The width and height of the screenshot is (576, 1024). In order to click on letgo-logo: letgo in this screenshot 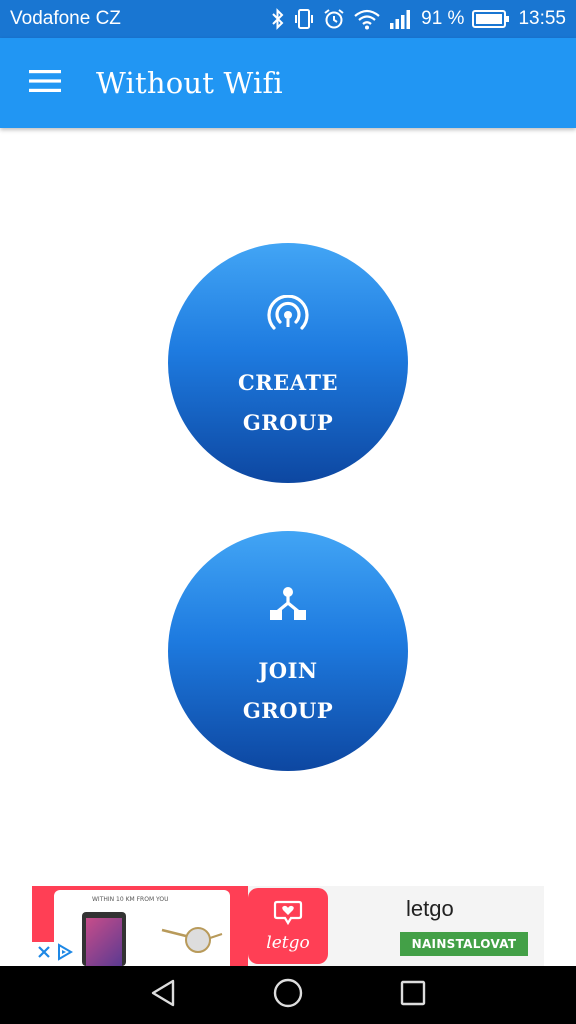, I will do `click(288, 926)`.